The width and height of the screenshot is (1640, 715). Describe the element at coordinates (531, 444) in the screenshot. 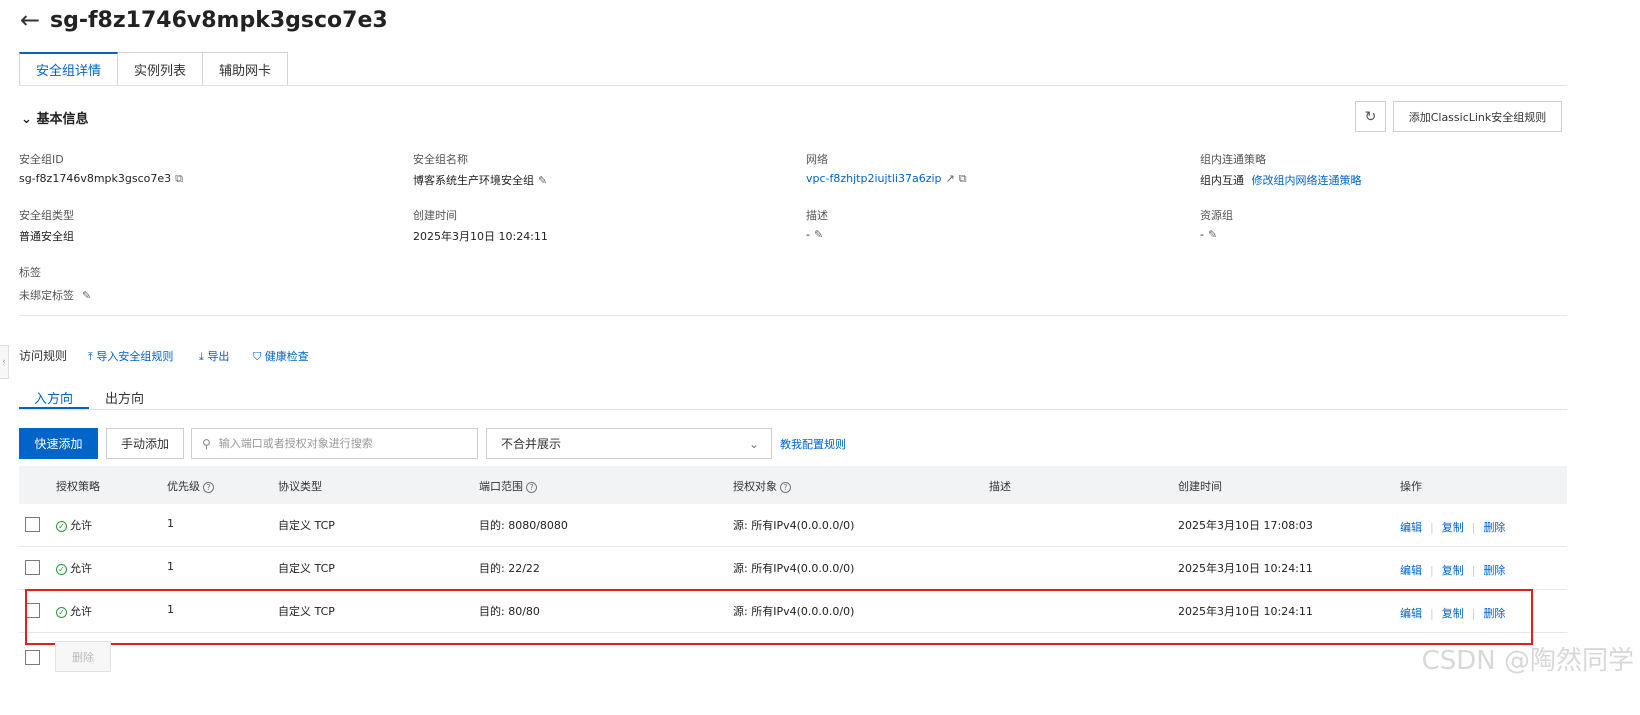

I see `select-value: 不合并展示` at that location.